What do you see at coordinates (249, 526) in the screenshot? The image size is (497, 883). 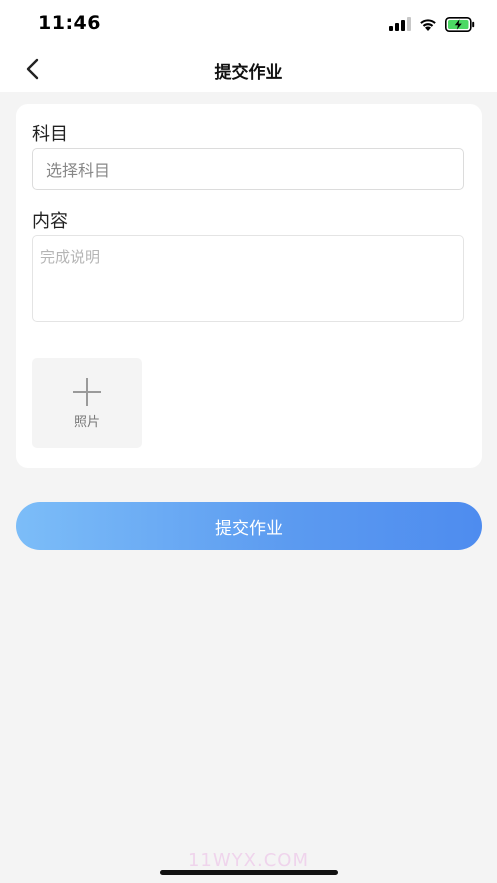 I see `submit-homework-button: 提交作业` at bounding box center [249, 526].